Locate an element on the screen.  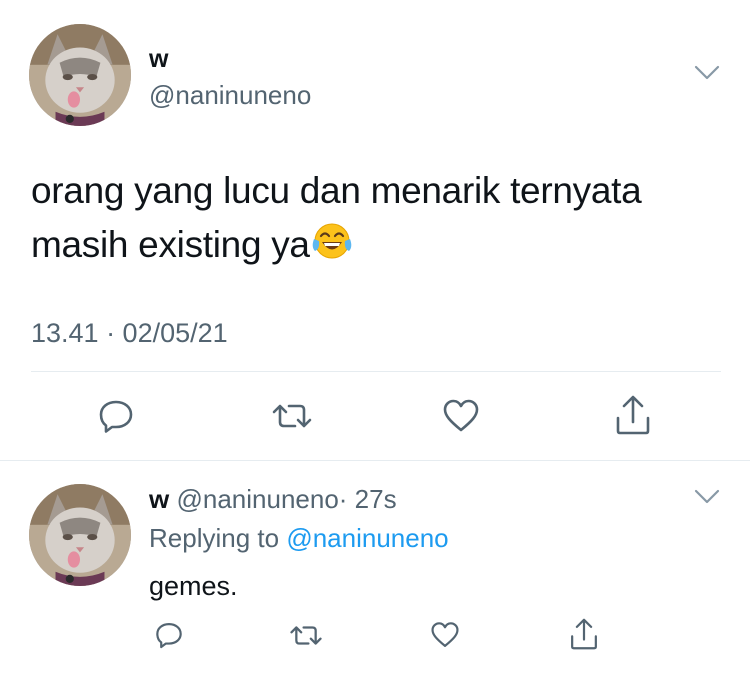
reply-avatar is located at coordinates (80, 535).